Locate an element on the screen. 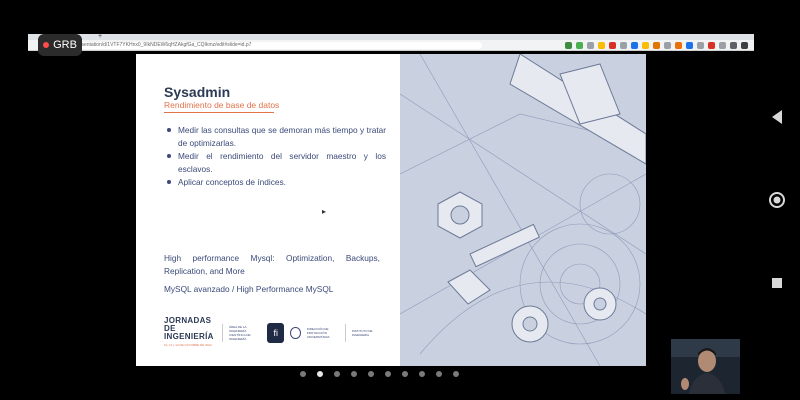 The image size is (800, 400). home-icon-center is located at coordinates (777, 200).